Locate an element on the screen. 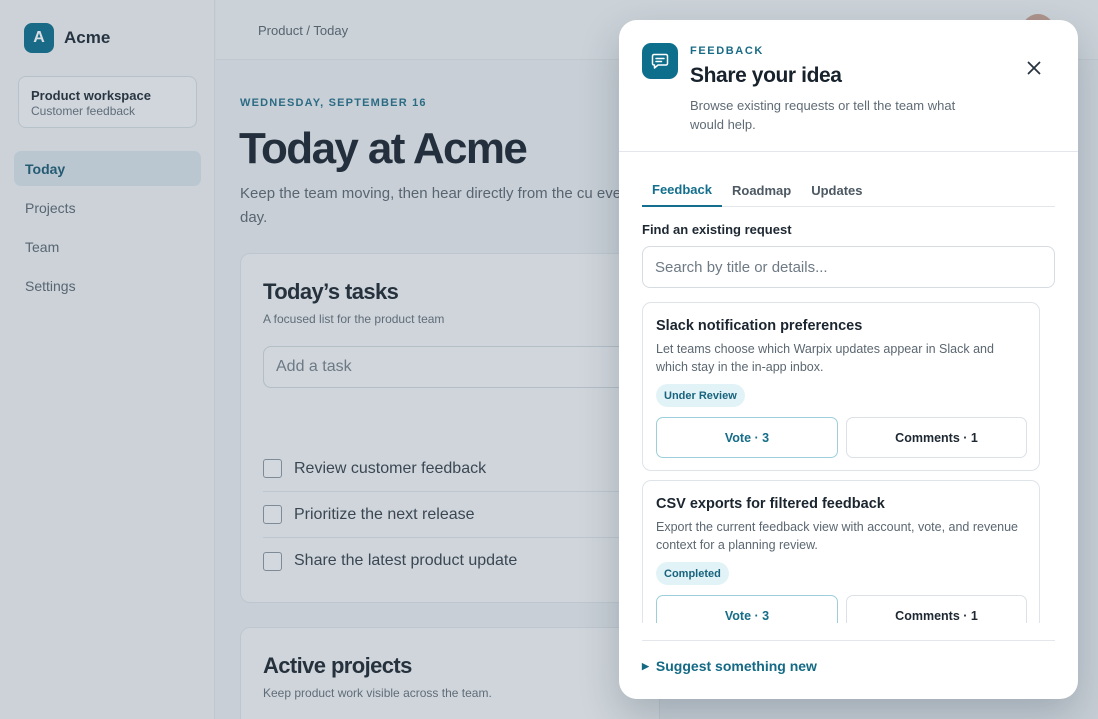 The width and height of the screenshot is (1098, 719). modal-title: Share your idea is located at coordinates (766, 75).